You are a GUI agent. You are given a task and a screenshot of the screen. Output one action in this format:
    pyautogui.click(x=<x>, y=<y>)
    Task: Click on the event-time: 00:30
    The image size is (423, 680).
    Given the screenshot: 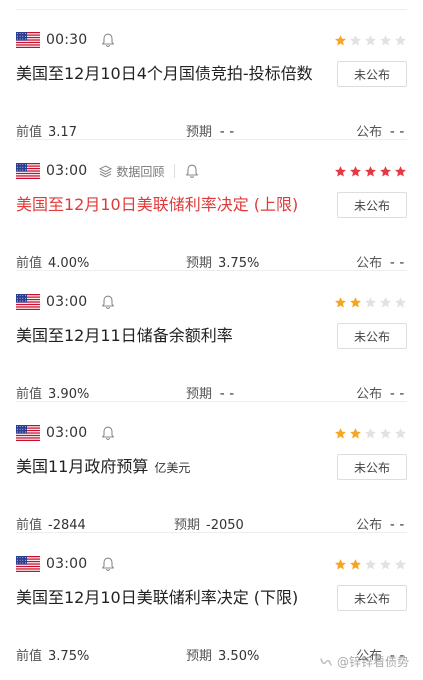 What is the action you would take?
    pyautogui.click(x=67, y=40)
    